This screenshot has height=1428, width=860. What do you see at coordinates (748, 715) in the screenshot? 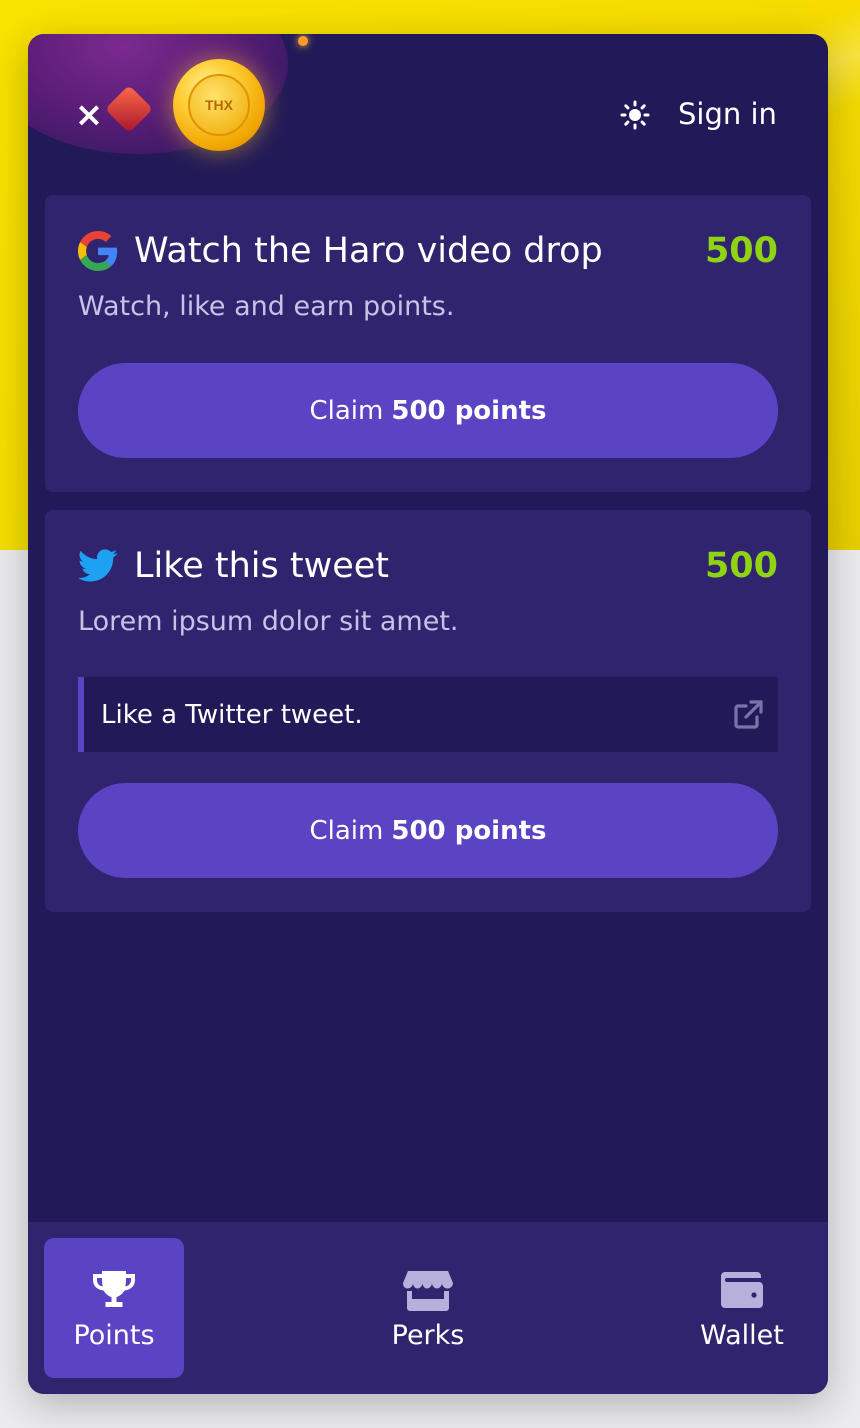
I see `external-link-icon` at bounding box center [748, 715].